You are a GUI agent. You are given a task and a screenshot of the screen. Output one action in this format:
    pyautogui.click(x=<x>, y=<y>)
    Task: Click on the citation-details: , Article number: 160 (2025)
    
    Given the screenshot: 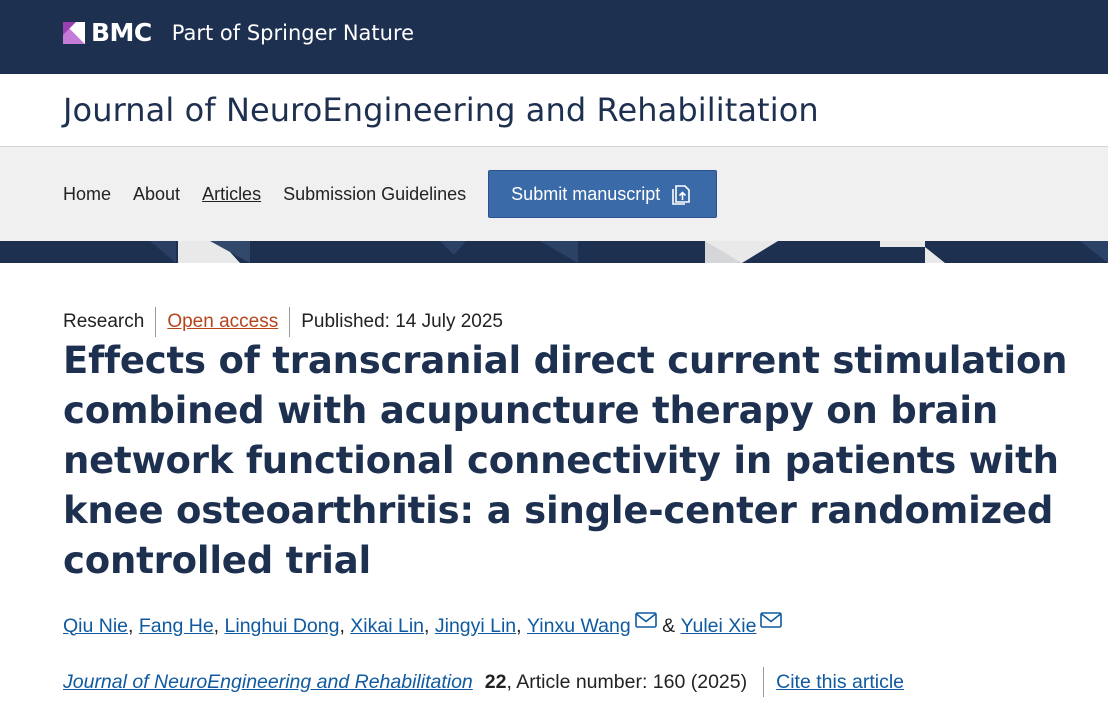 What is the action you would take?
    pyautogui.click(x=627, y=681)
    